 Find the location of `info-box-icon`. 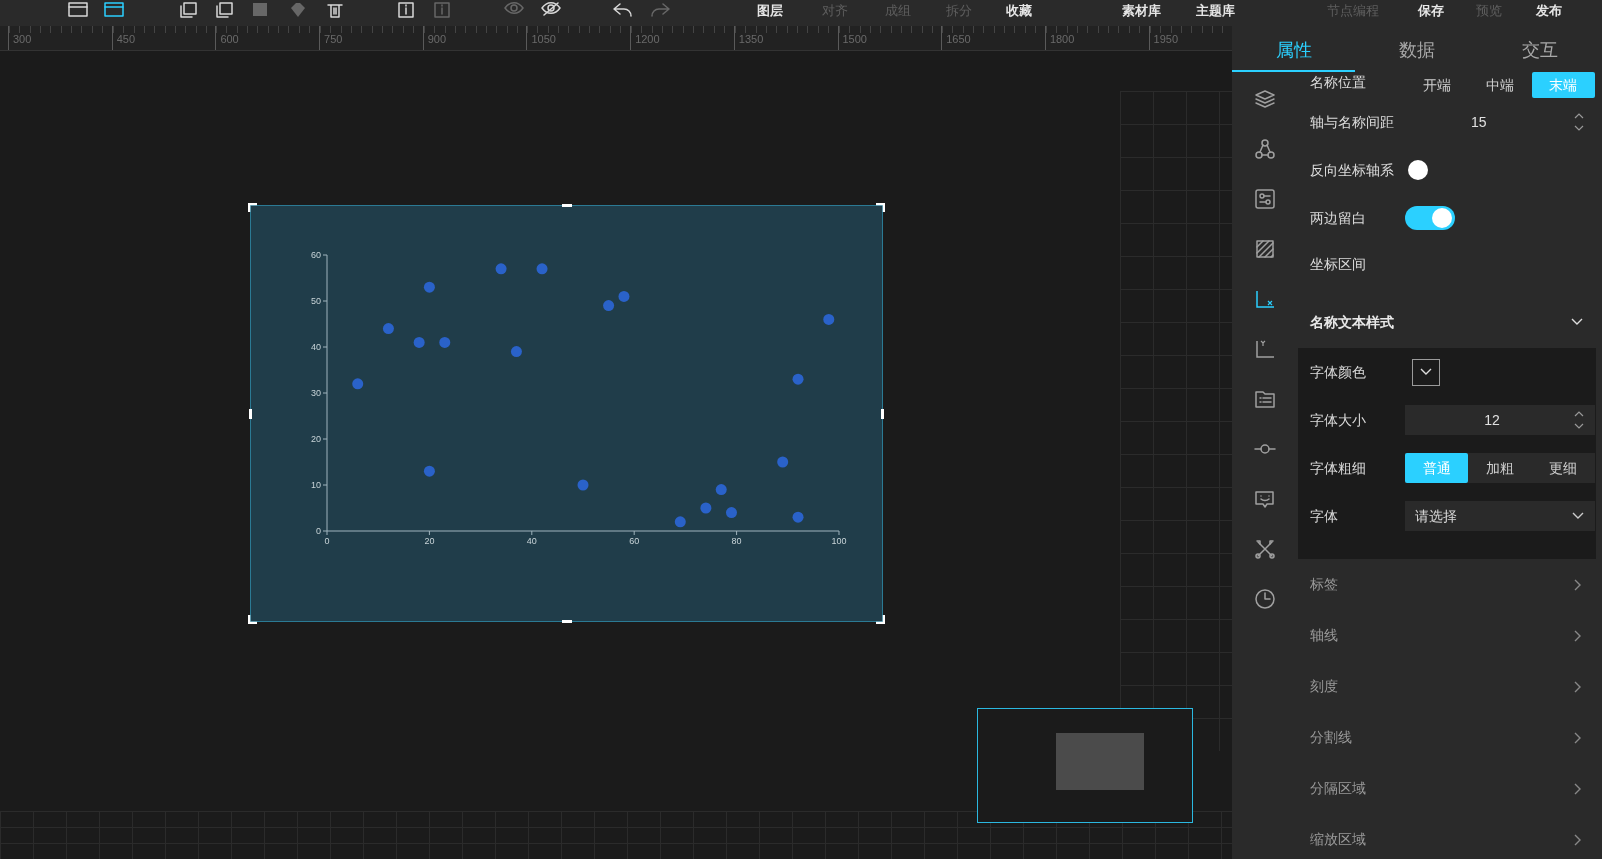

info-box-icon is located at coordinates (406, 10).